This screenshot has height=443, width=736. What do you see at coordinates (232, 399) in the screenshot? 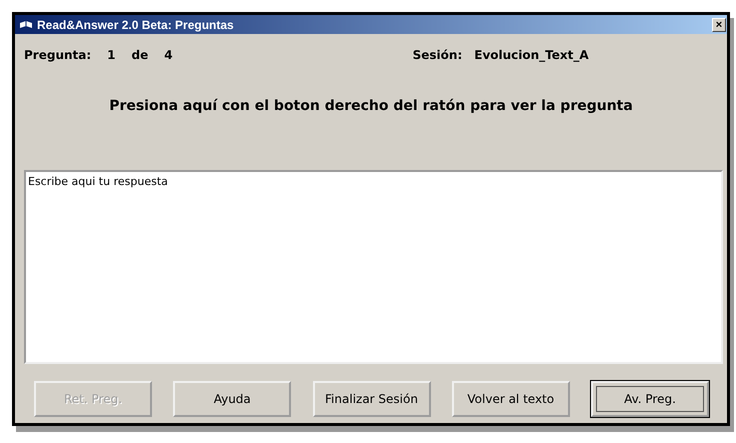
I see `dialog-button: Ayuda` at bounding box center [232, 399].